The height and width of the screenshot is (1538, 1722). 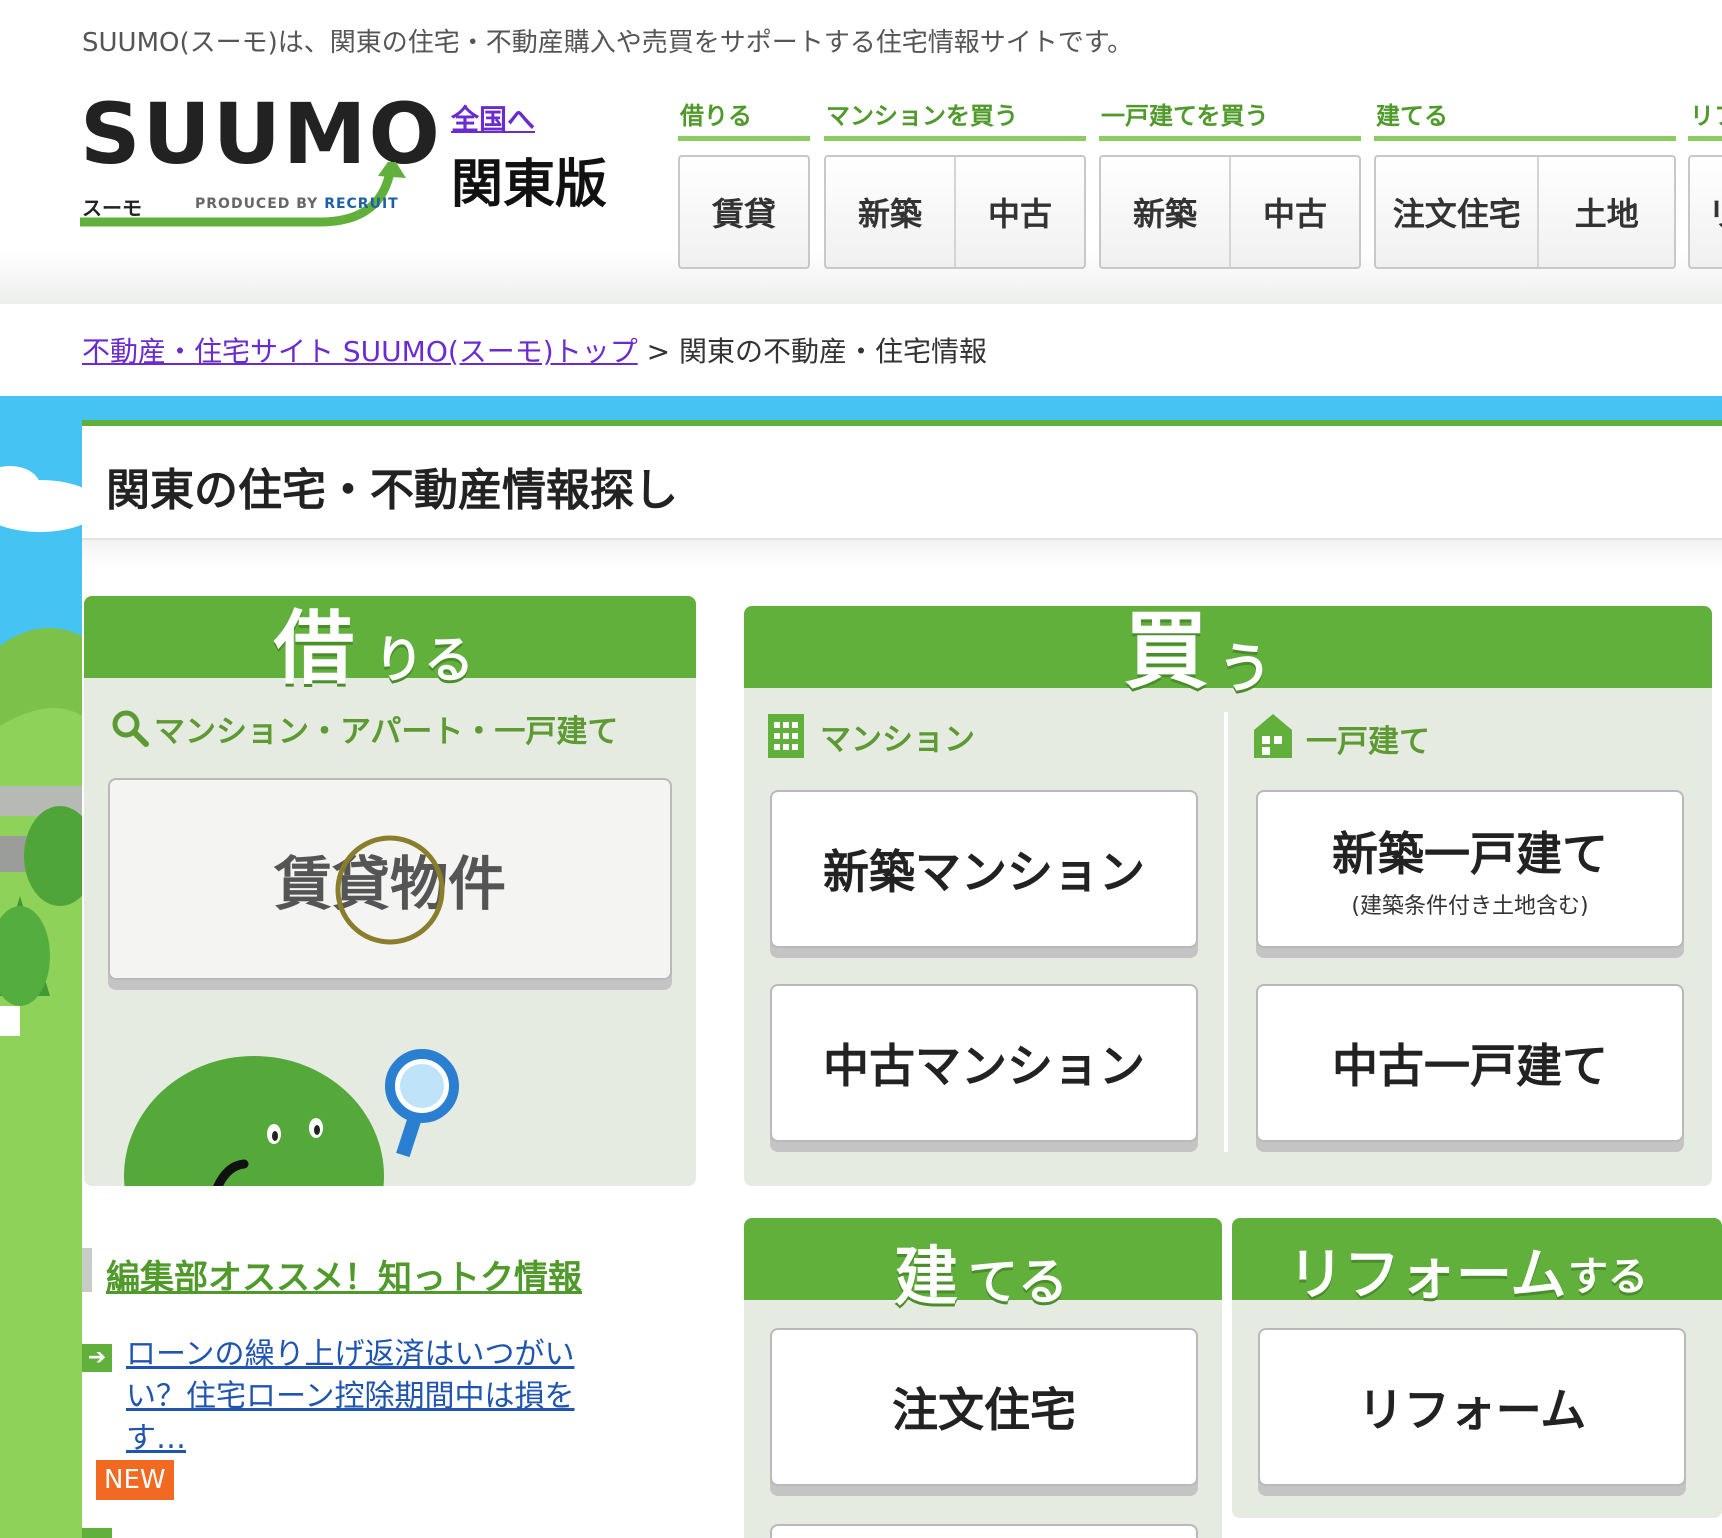 I want to click on used-house-label: 中古一戸建て, so click(x=1470, y=1066).